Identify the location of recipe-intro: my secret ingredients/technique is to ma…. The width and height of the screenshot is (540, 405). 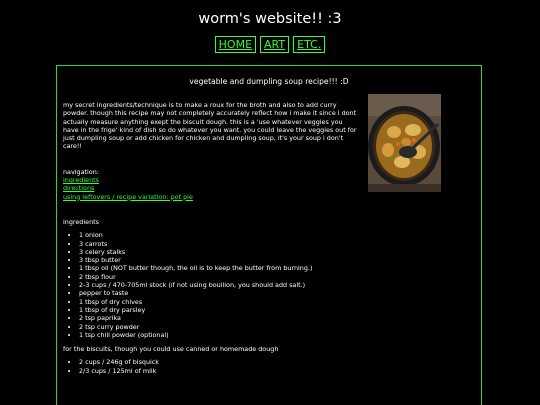
(210, 126).